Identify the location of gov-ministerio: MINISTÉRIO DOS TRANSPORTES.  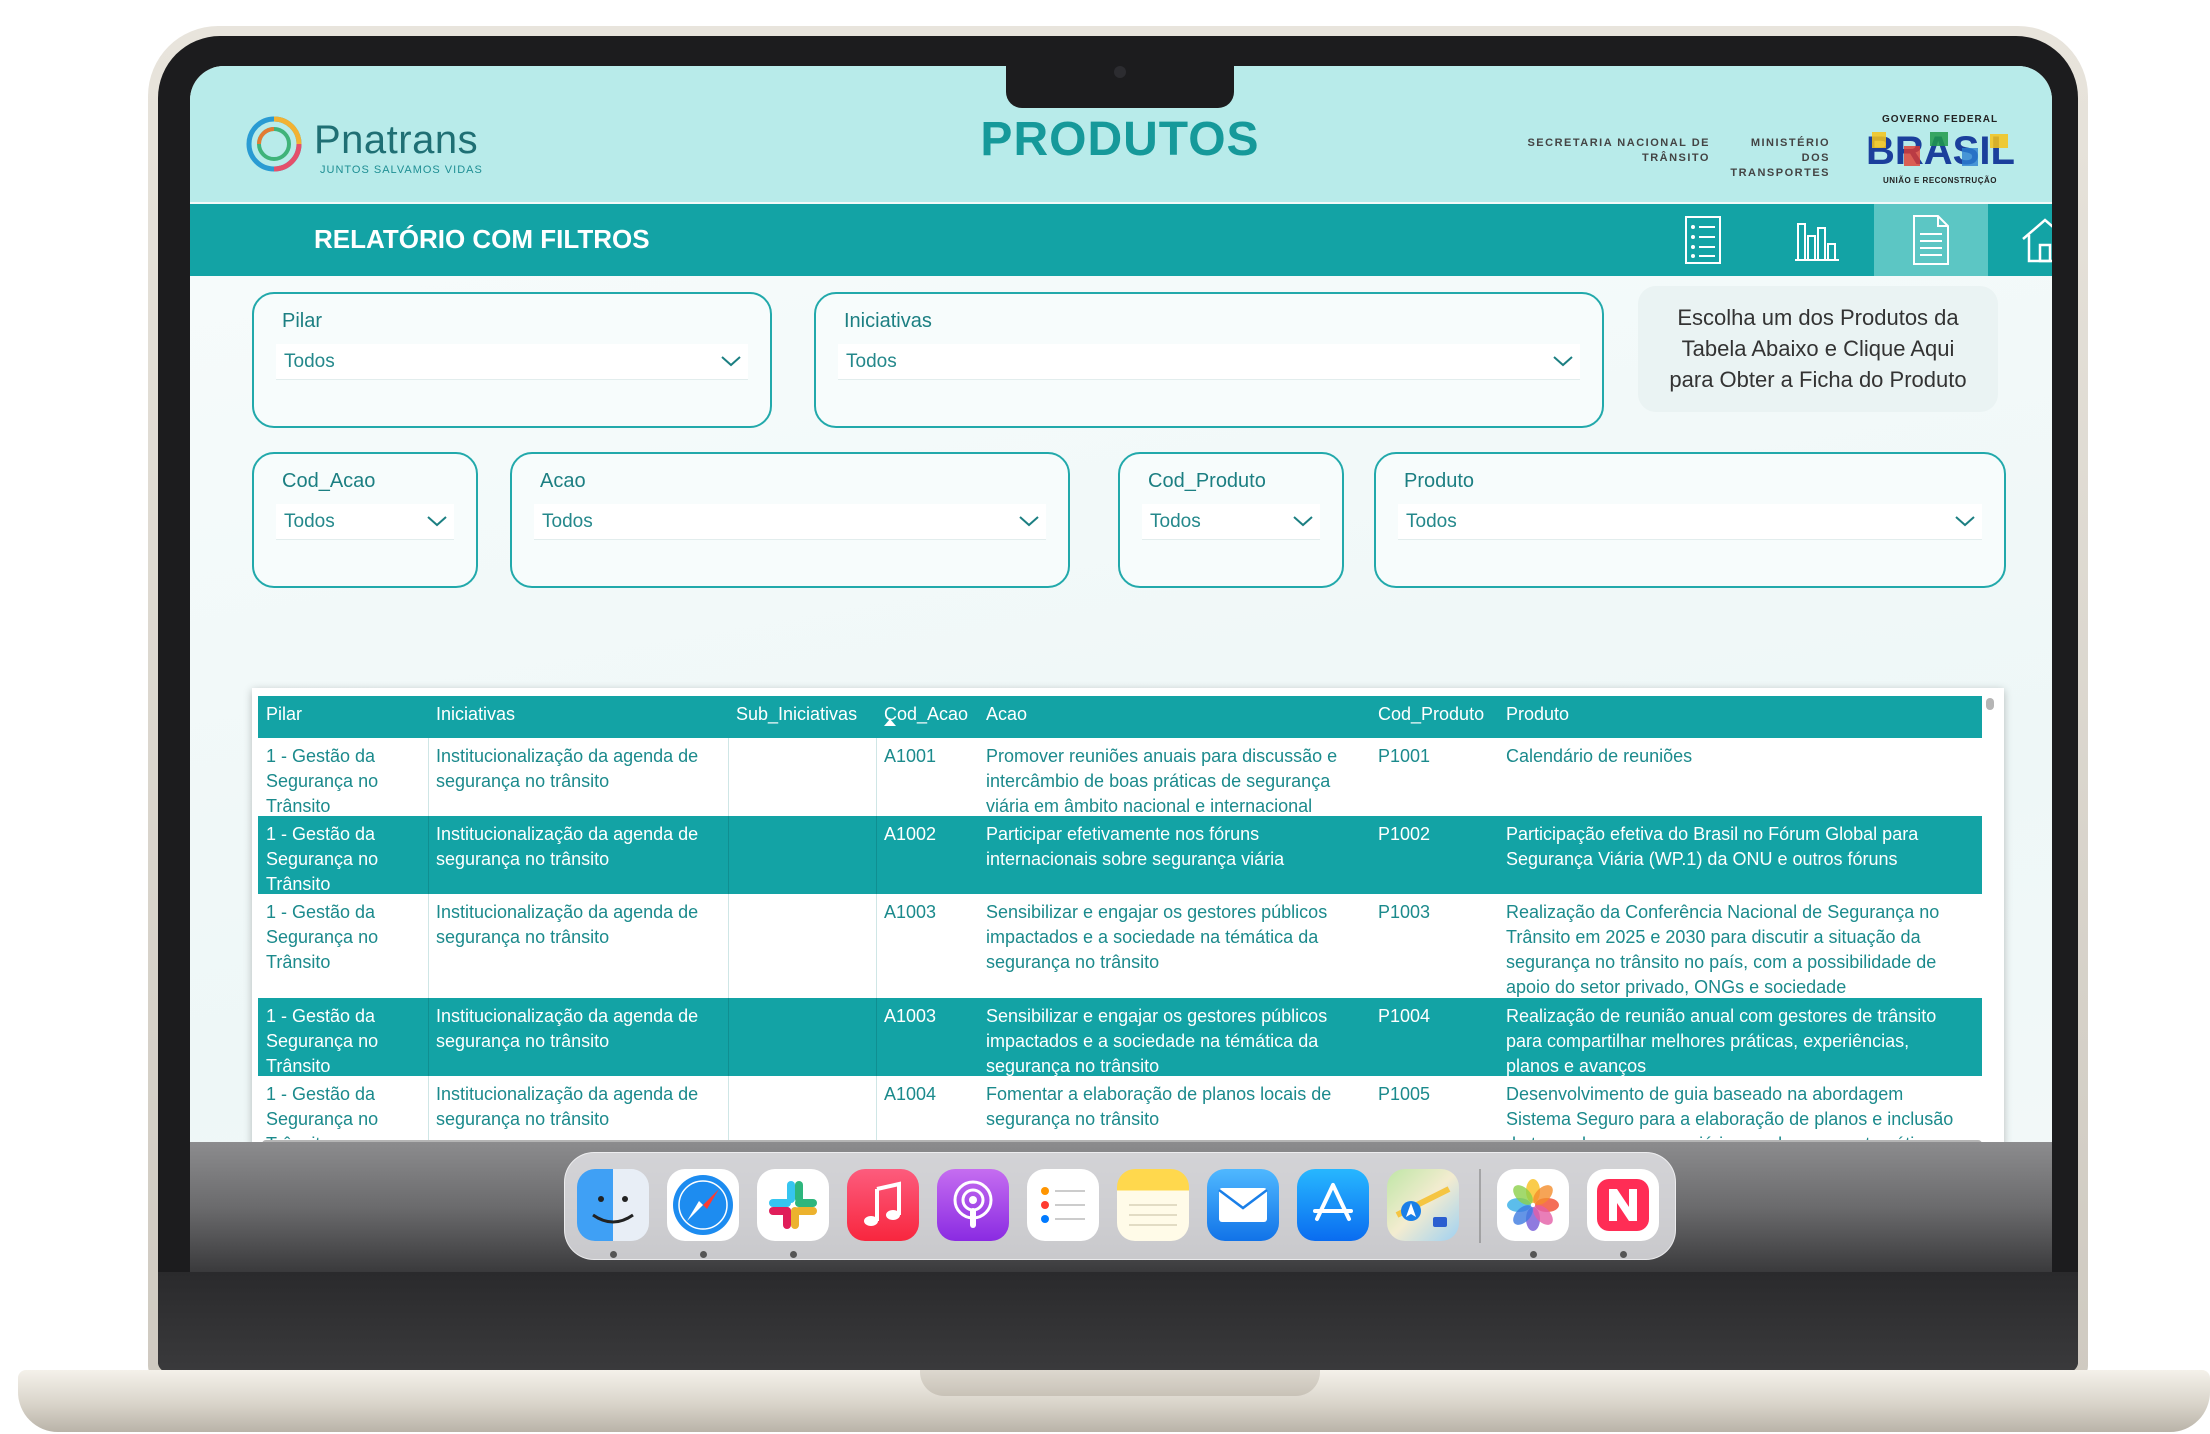
(1775, 158).